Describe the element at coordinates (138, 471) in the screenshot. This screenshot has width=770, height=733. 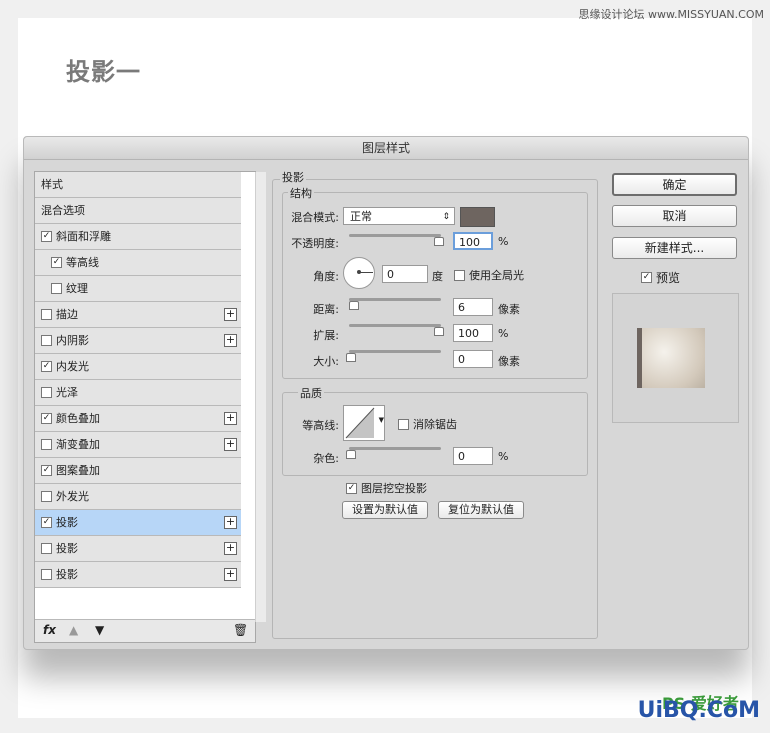
I see `style-list-item: ✓ 图案叠加` at that location.